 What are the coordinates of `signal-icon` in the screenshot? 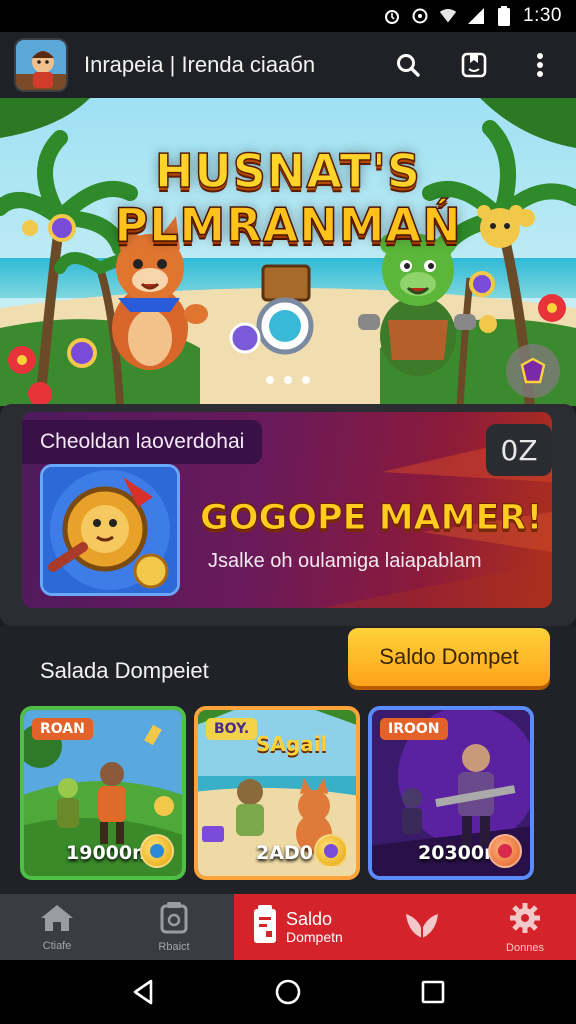 It's located at (476, 16).